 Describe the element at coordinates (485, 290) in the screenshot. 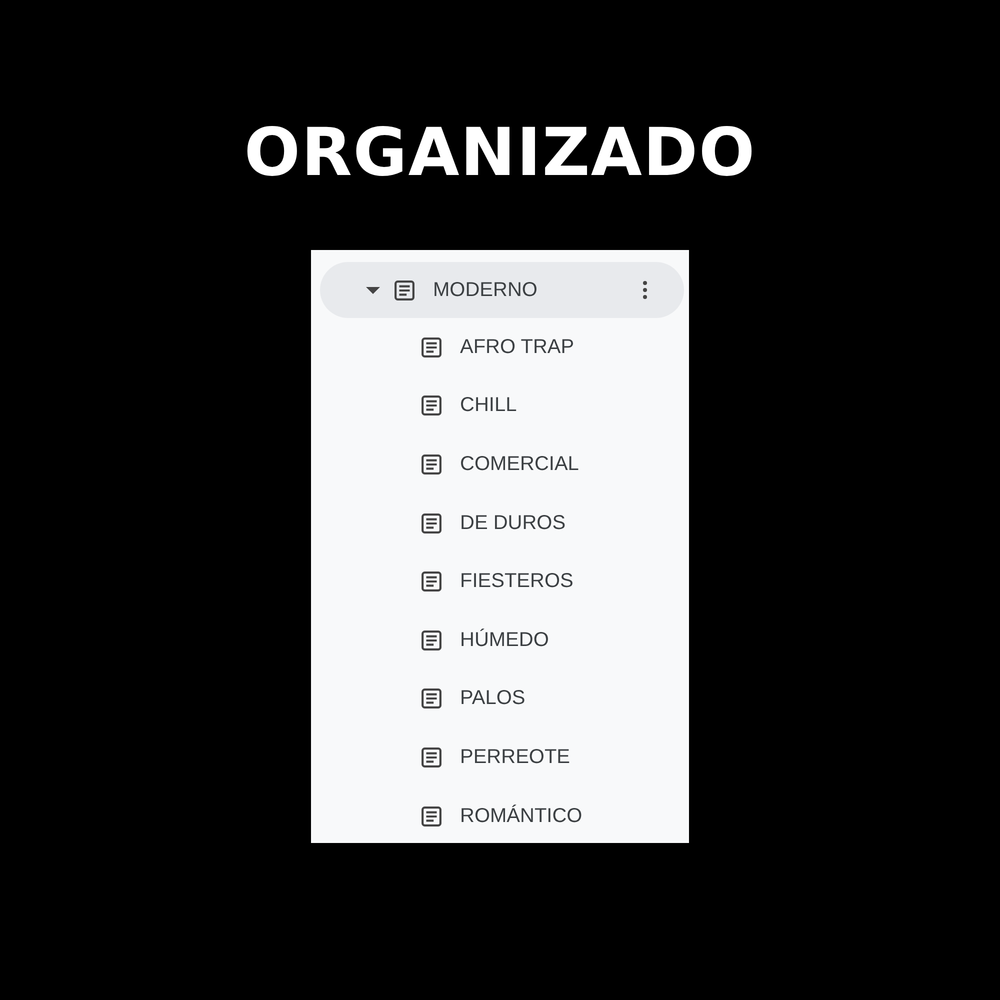

I see `item-label: MODERNO` at that location.